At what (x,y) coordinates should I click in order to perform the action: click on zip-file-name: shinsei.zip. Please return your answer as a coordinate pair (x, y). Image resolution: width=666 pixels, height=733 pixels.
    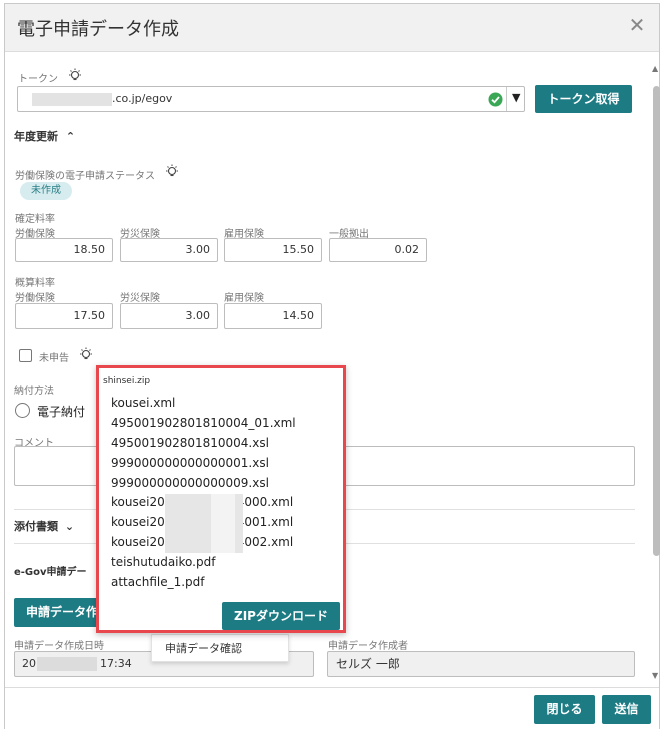
    Looking at the image, I should click on (127, 381).